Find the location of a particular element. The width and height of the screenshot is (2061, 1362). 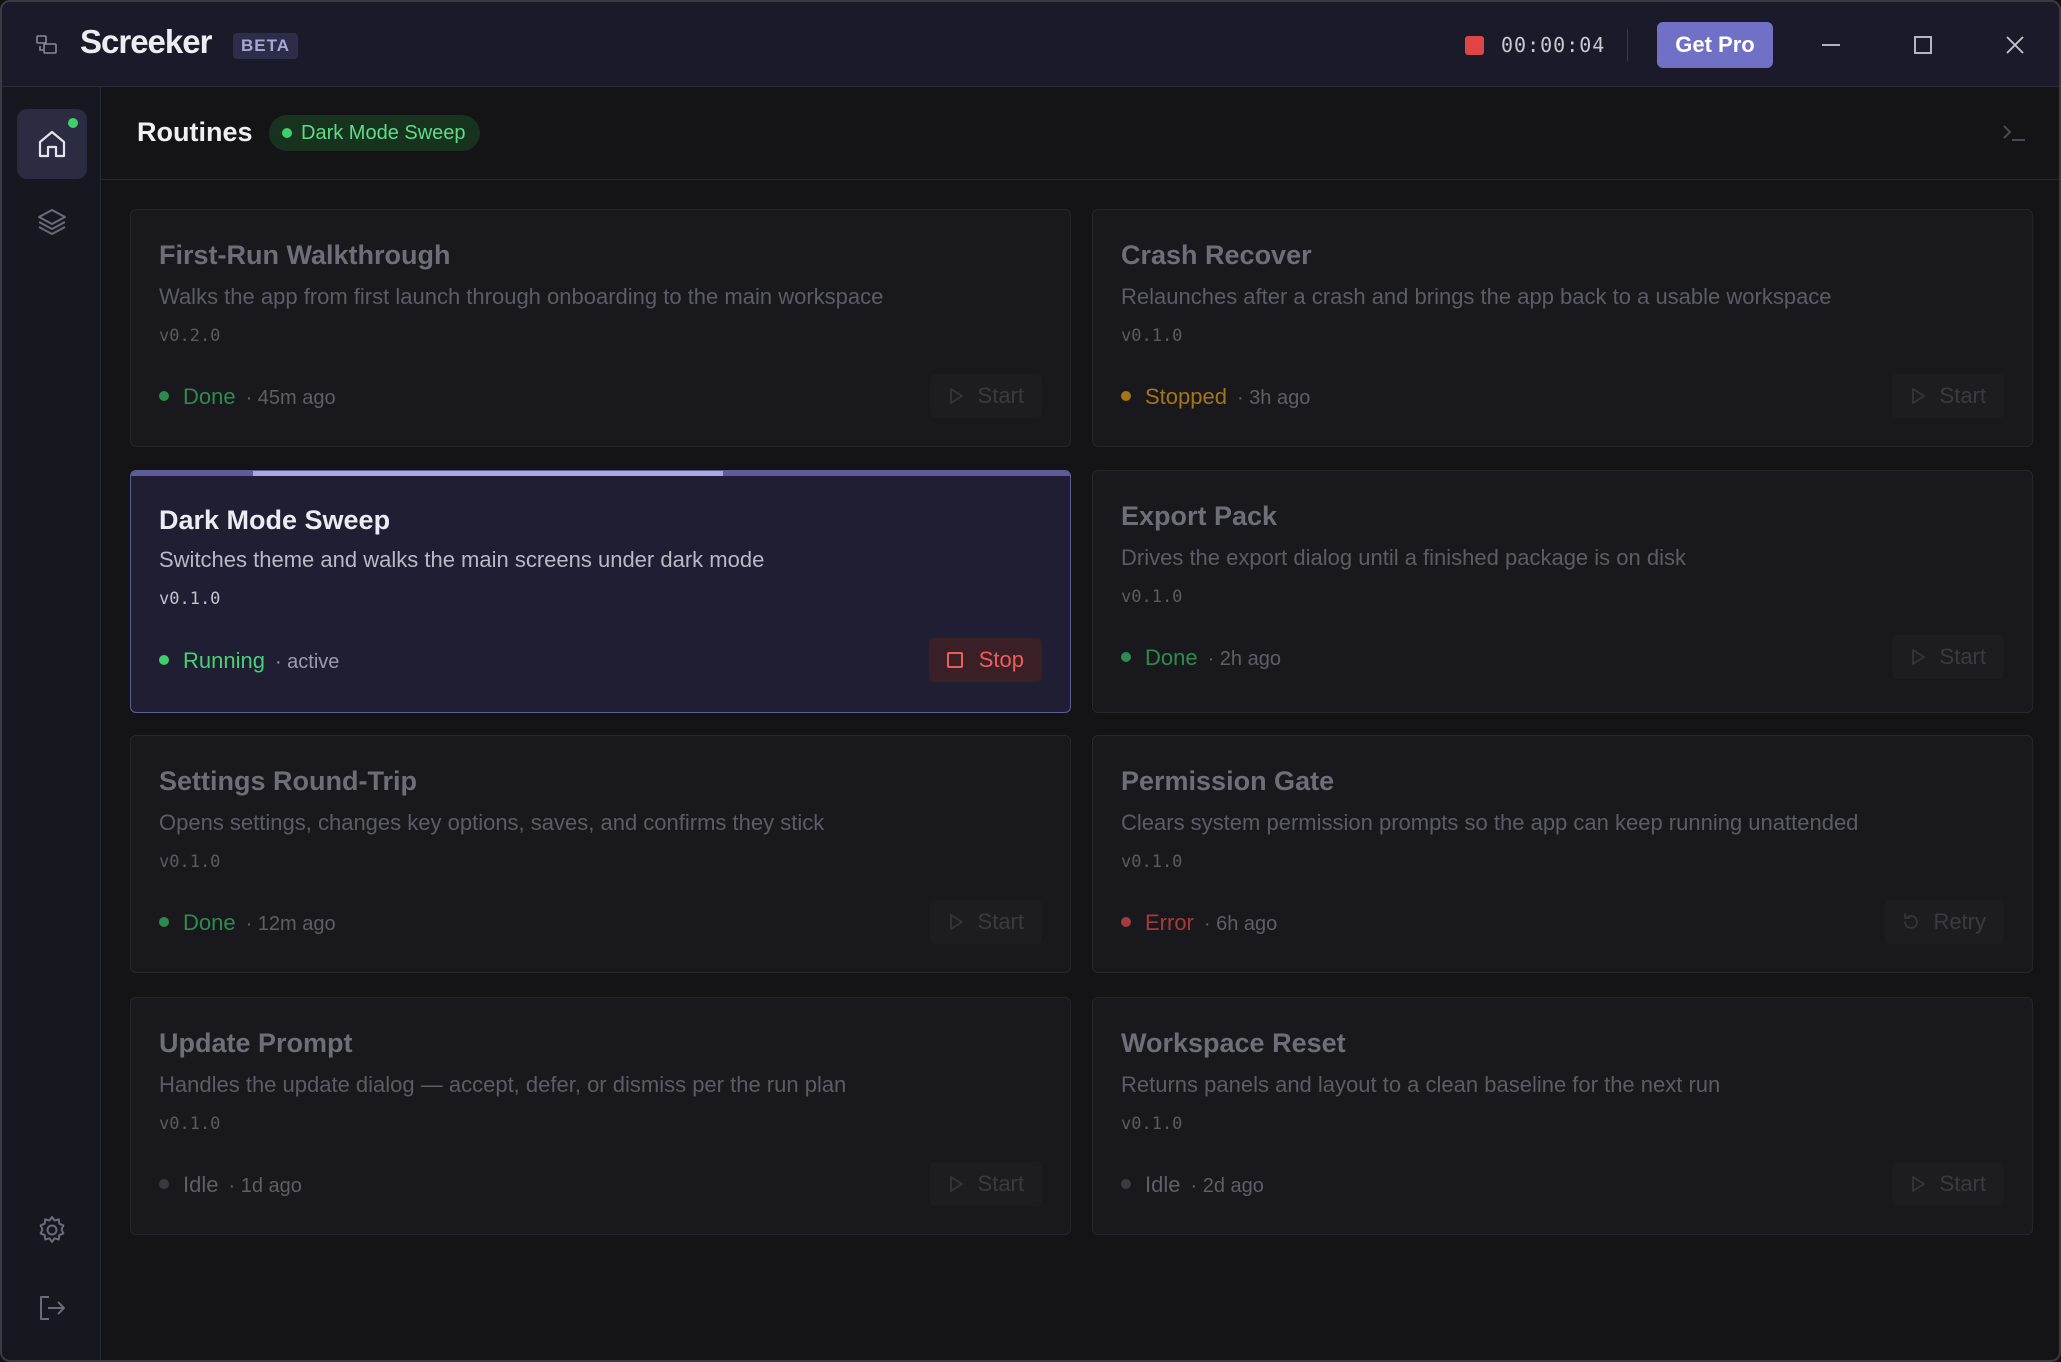

title-bar: Screeker BETA 00:00:04 Get Pro is located at coordinates (1030, 44).